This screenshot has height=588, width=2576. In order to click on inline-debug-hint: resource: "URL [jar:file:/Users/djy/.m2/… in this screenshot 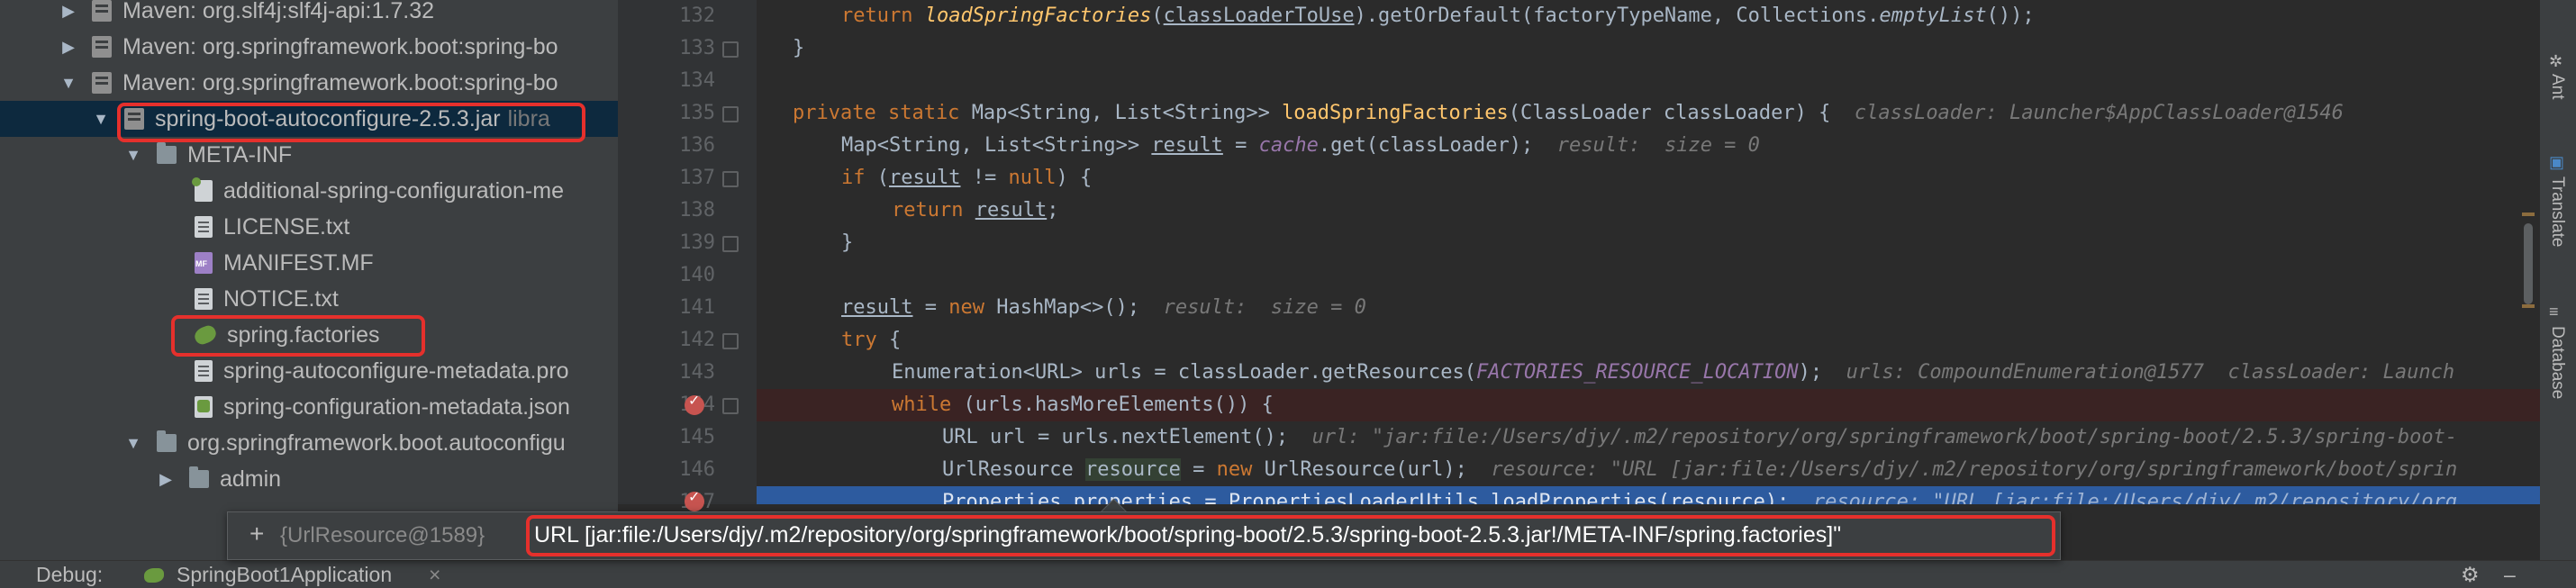, I will do `click(1975, 469)`.